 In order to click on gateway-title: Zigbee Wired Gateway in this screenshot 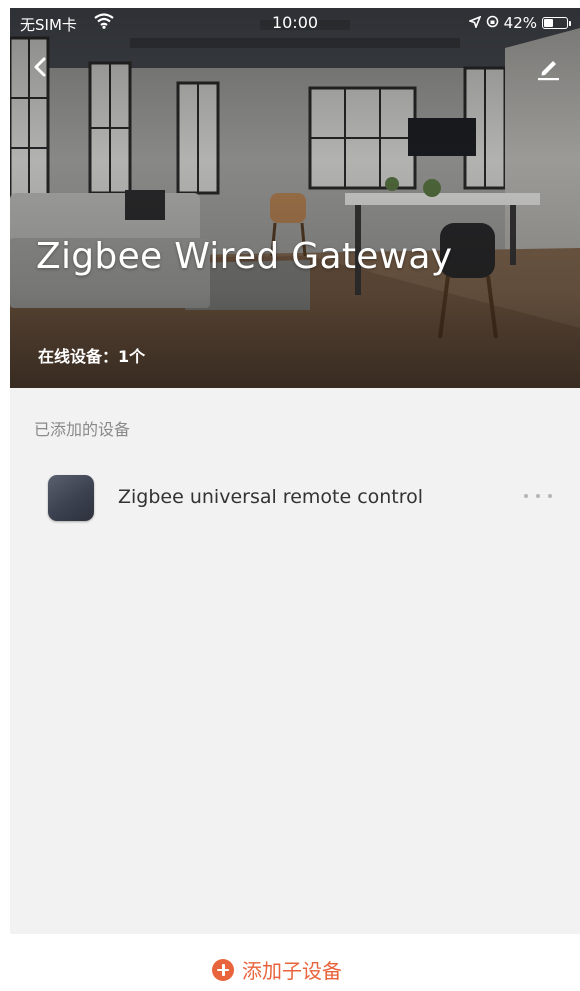, I will do `click(244, 256)`.